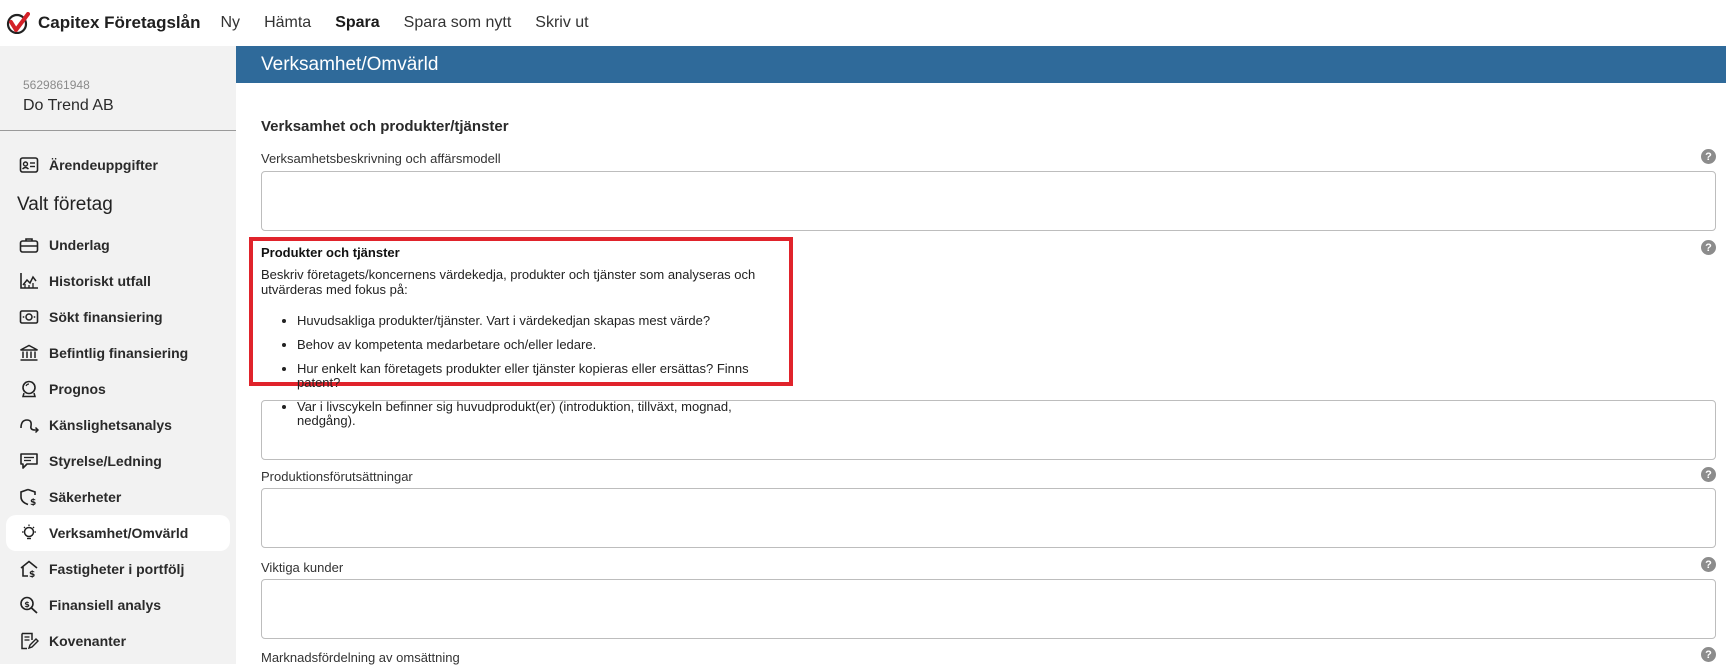 The width and height of the screenshot is (1726, 665). I want to click on sidebar-item-kovenanter: Kovenanter, so click(118, 641).